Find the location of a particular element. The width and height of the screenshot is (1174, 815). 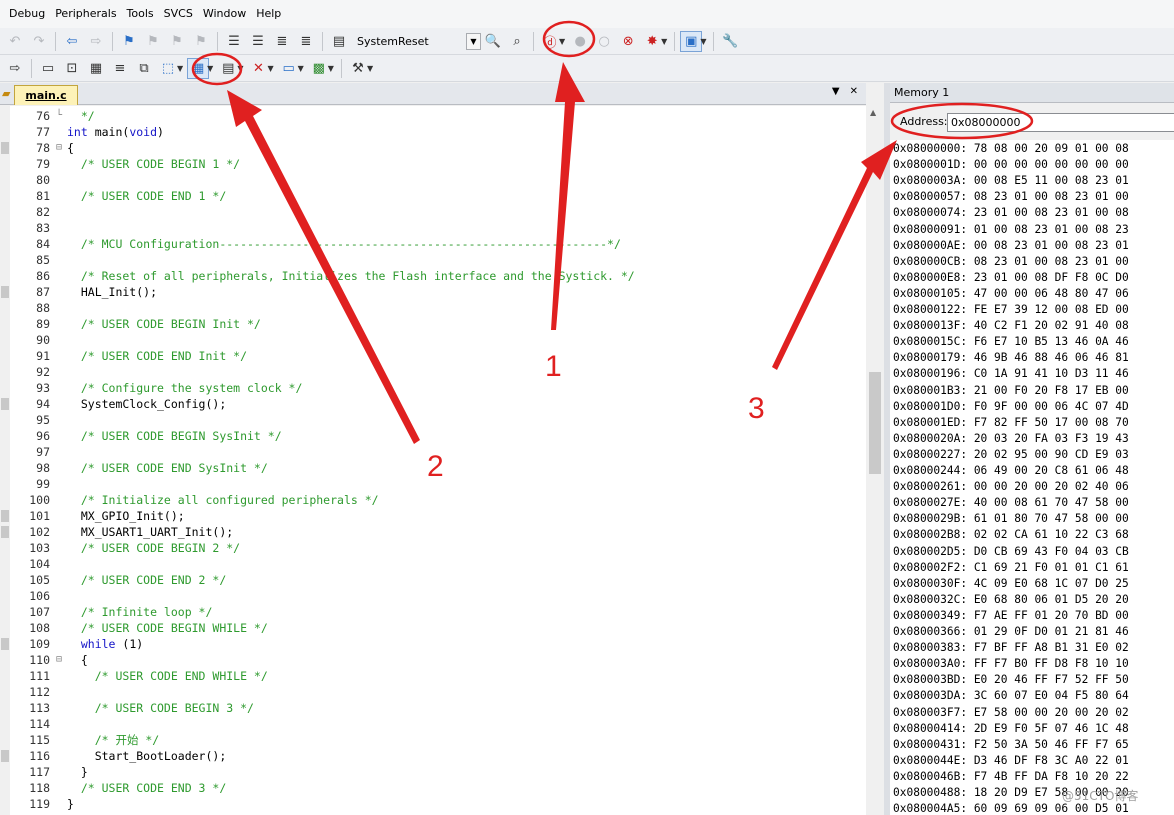

code-line: 115 /* 开始 */ is located at coordinates (433, 740).